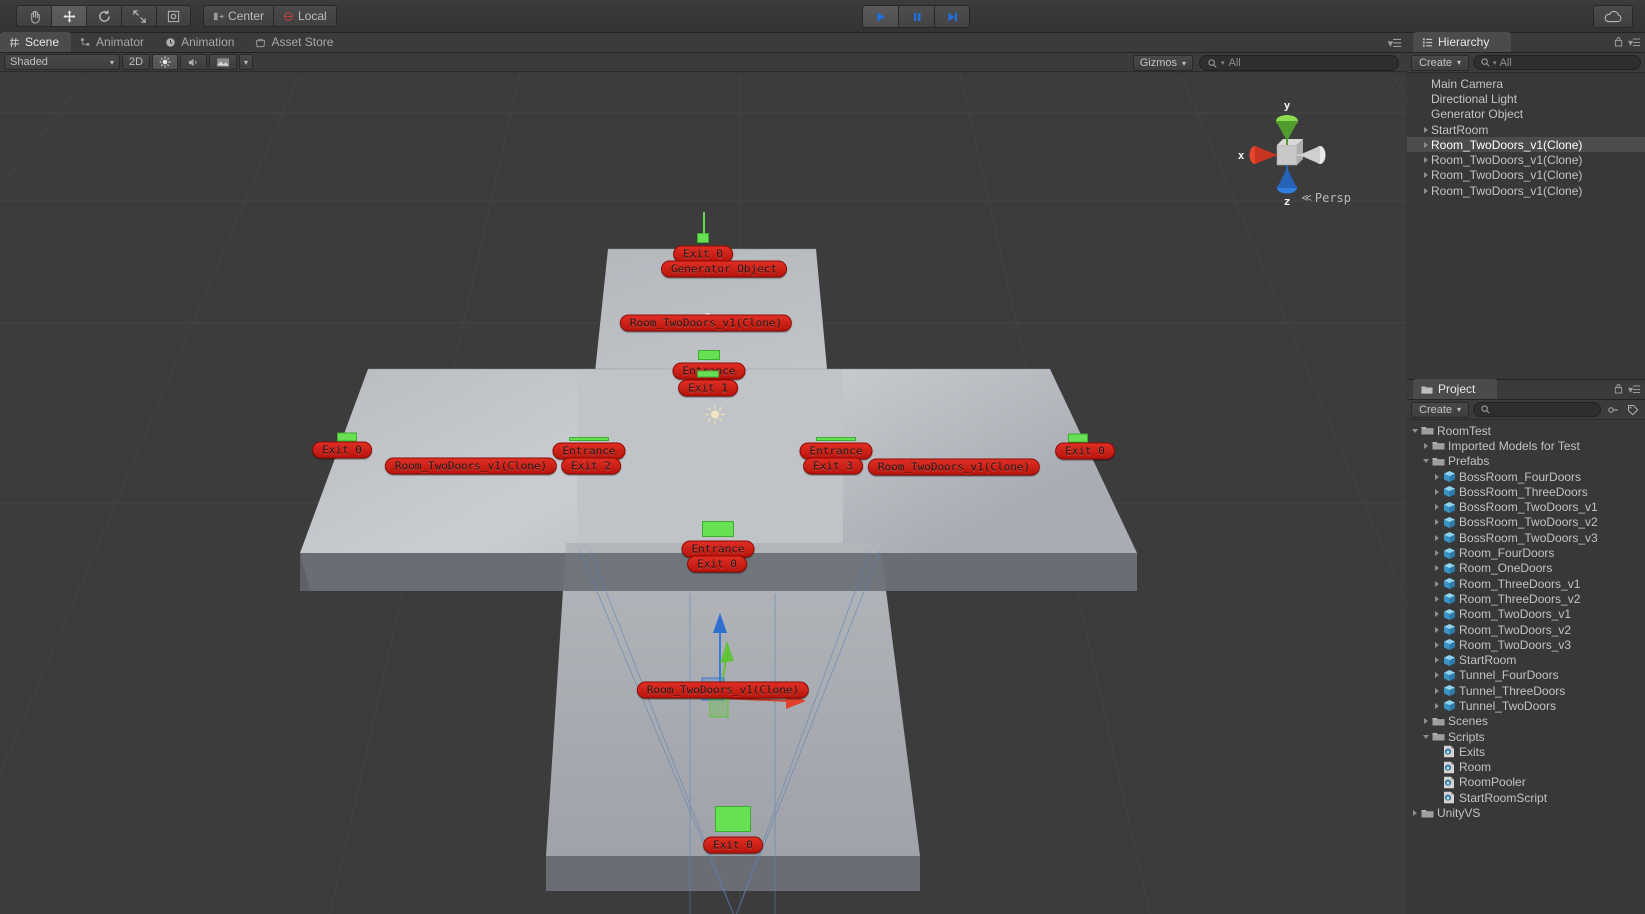  I want to click on toggle-audio-button, so click(194, 62).